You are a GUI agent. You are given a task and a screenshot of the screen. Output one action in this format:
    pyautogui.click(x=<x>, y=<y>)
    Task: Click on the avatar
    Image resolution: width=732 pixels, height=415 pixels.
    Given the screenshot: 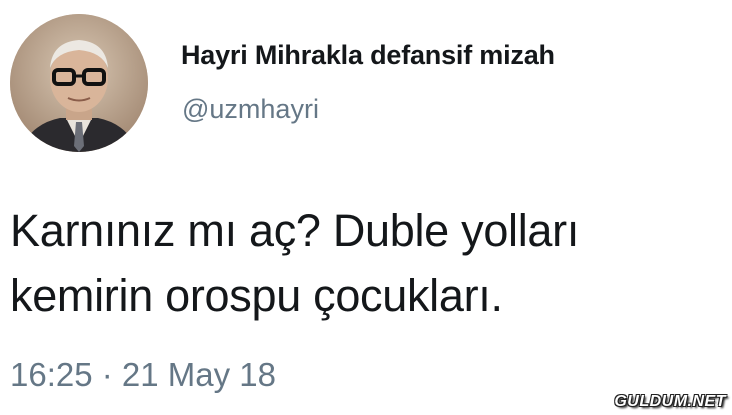 What is the action you would take?
    pyautogui.click(x=79, y=83)
    